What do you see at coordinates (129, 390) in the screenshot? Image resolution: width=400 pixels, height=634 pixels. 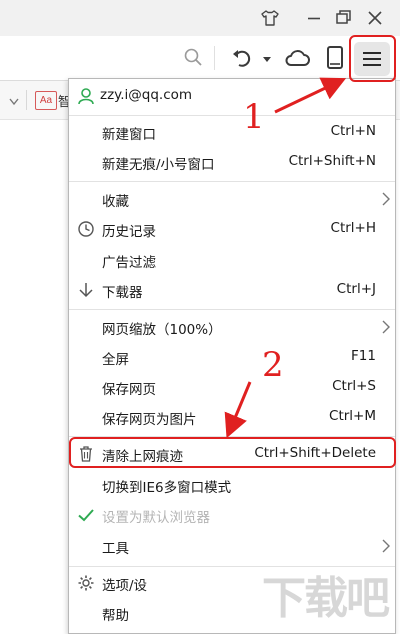 I see `menu-item-label: 保存网页` at bounding box center [129, 390].